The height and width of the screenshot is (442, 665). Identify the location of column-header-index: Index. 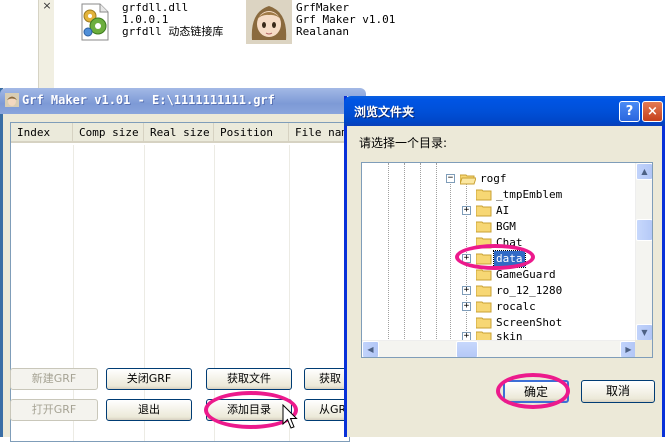
(42, 133).